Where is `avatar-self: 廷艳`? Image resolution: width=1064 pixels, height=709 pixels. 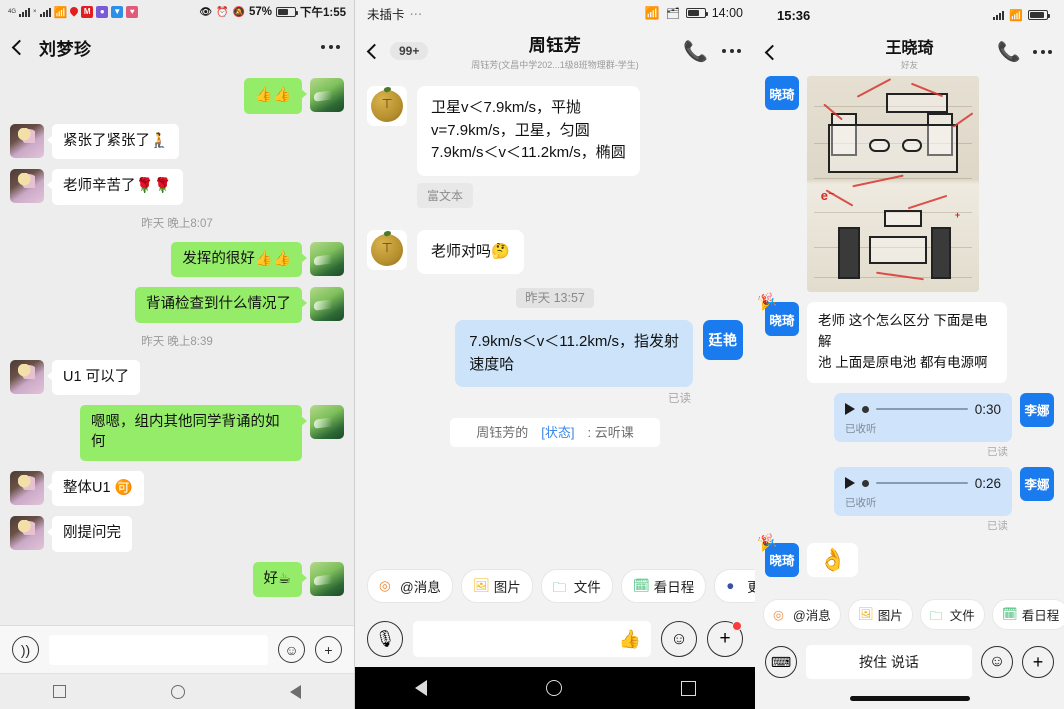 avatar-self: 廷艳 is located at coordinates (723, 340).